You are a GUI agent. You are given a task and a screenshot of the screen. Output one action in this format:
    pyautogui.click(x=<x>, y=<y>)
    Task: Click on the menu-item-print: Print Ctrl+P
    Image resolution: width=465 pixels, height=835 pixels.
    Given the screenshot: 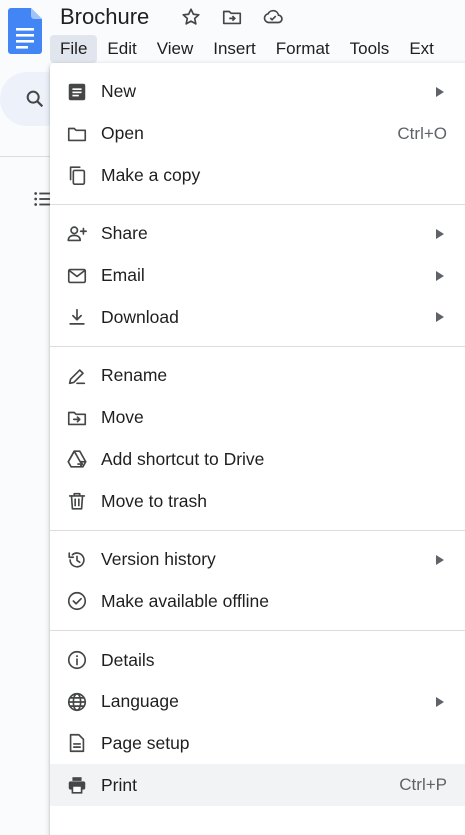 What is the action you would take?
    pyautogui.click(x=257, y=785)
    